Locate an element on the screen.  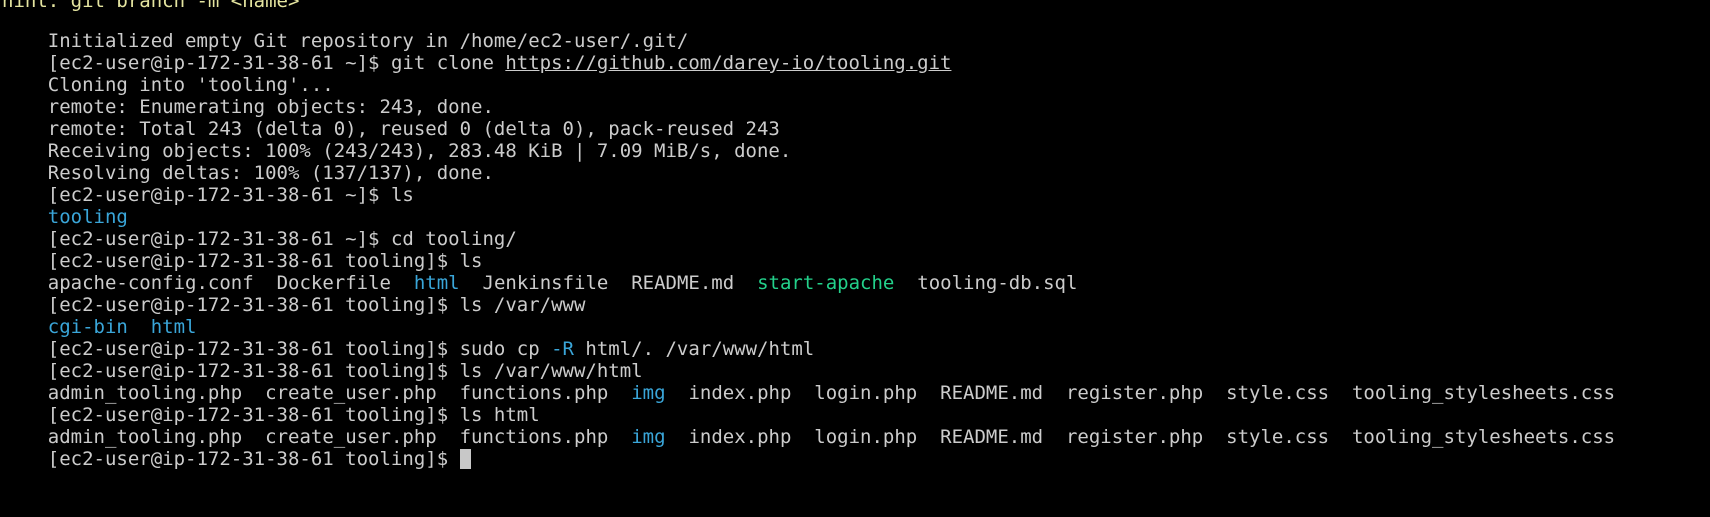
command-line: [ec2-user@ip-172-31-38-61 tooling]$ ls is located at coordinates (242, 248).